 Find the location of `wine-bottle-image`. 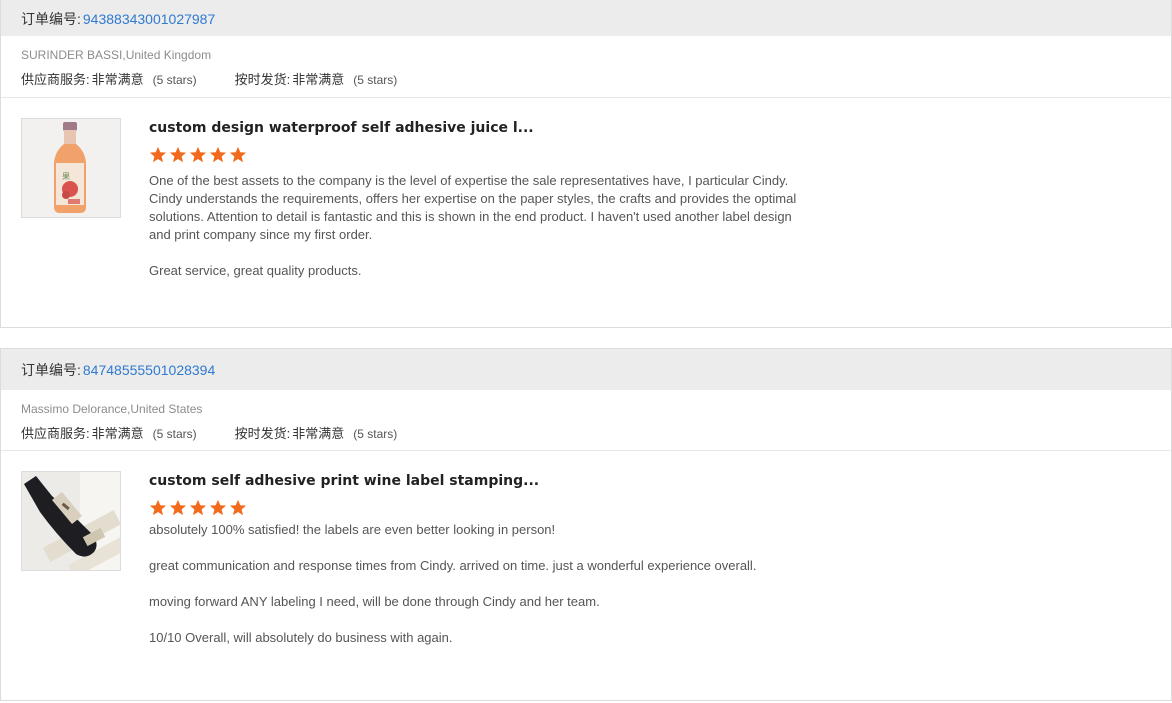

wine-bottle-image is located at coordinates (71, 521).